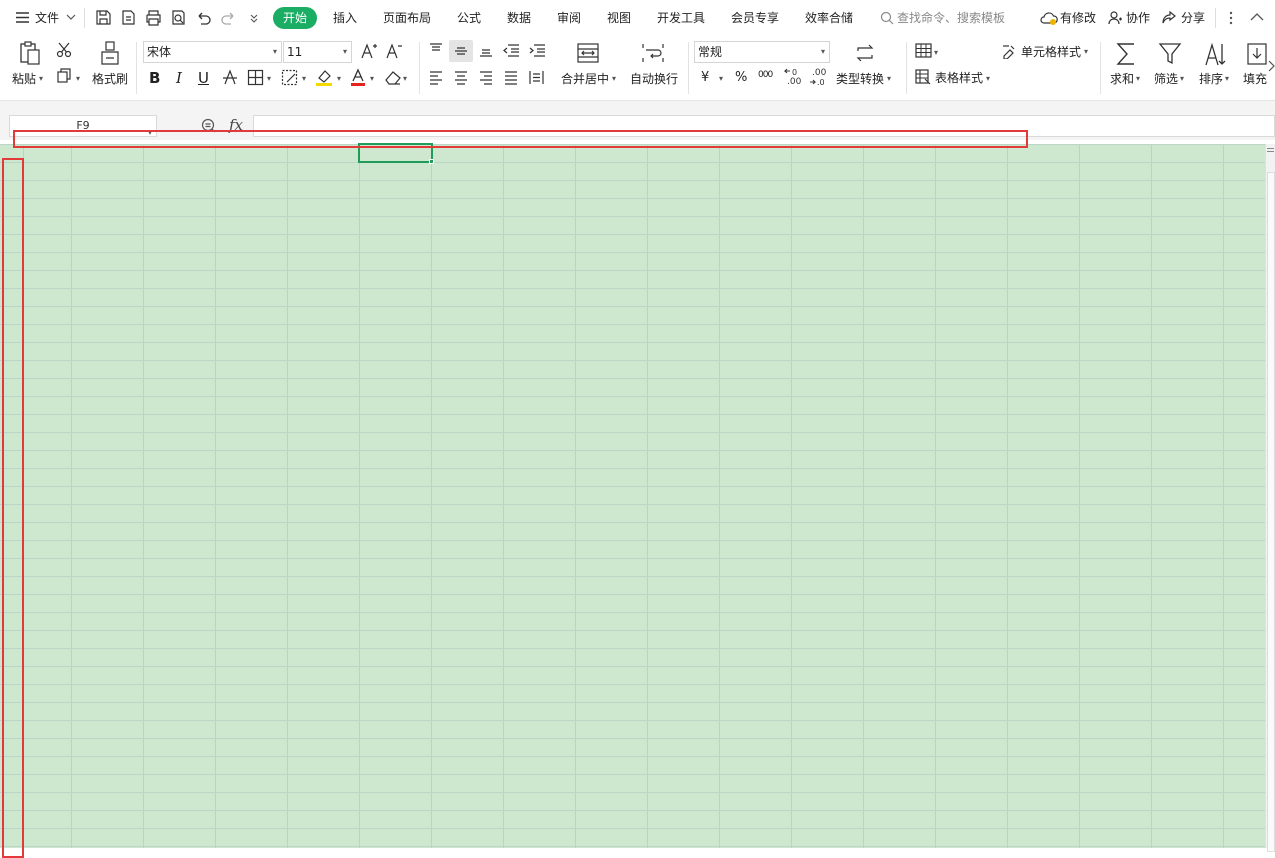  What do you see at coordinates (304, 78) in the screenshot?
I see `fill-pattern-dropdown-icon: ▾` at bounding box center [304, 78].